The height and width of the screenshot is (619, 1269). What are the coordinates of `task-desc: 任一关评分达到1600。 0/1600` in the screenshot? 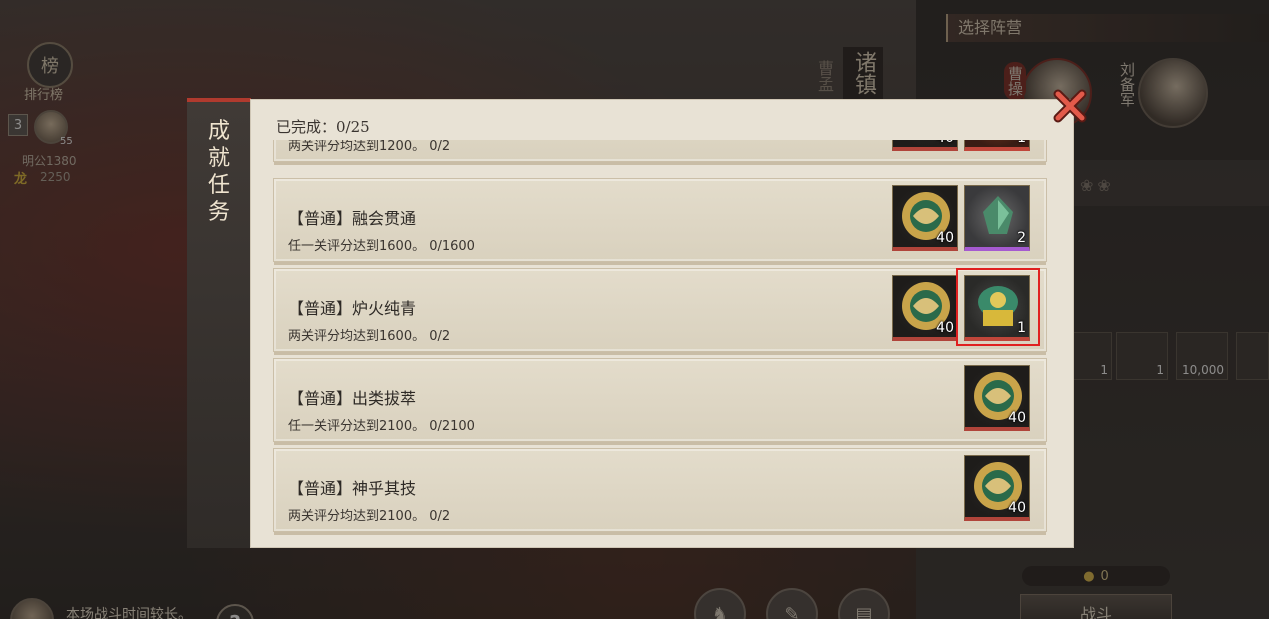 It's located at (381, 246).